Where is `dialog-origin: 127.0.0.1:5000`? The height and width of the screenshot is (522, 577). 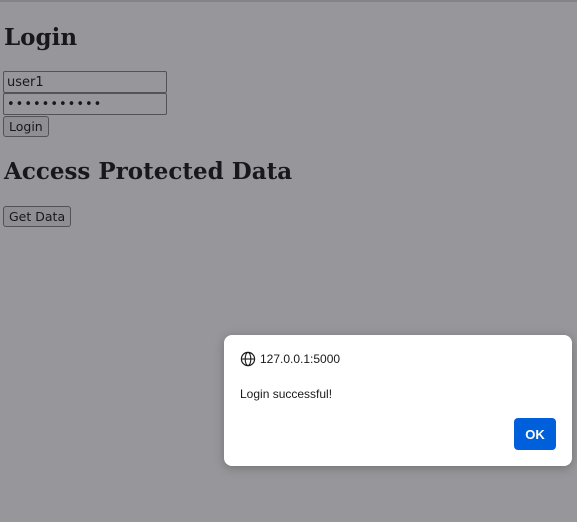
dialog-origin: 127.0.0.1:5000 is located at coordinates (290, 359).